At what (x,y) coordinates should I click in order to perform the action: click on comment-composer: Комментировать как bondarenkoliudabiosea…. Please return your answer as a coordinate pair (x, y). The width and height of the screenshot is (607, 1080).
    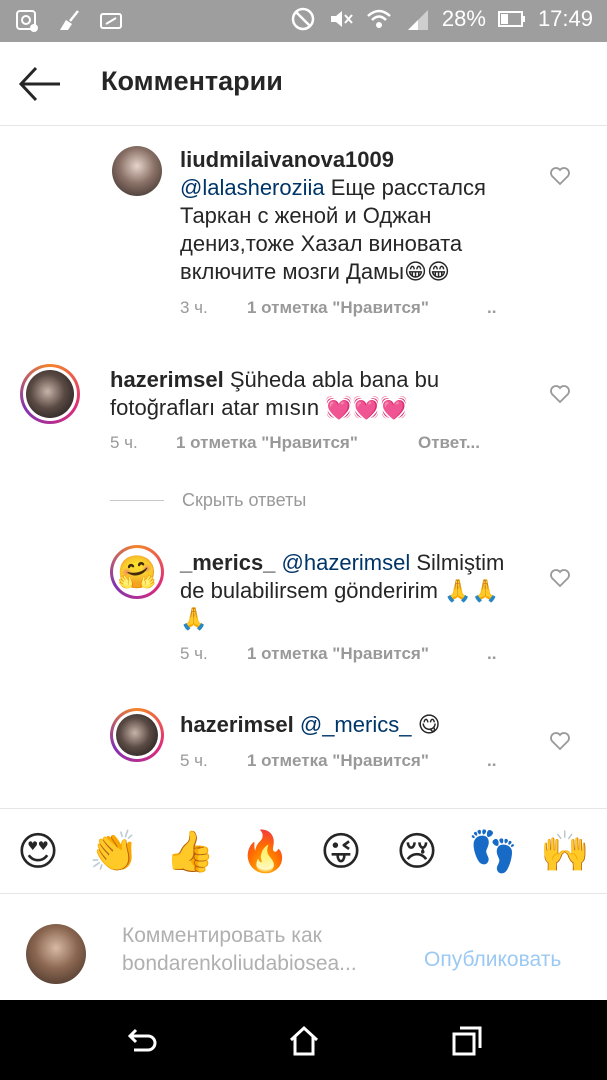
    Looking at the image, I should click on (303, 947).